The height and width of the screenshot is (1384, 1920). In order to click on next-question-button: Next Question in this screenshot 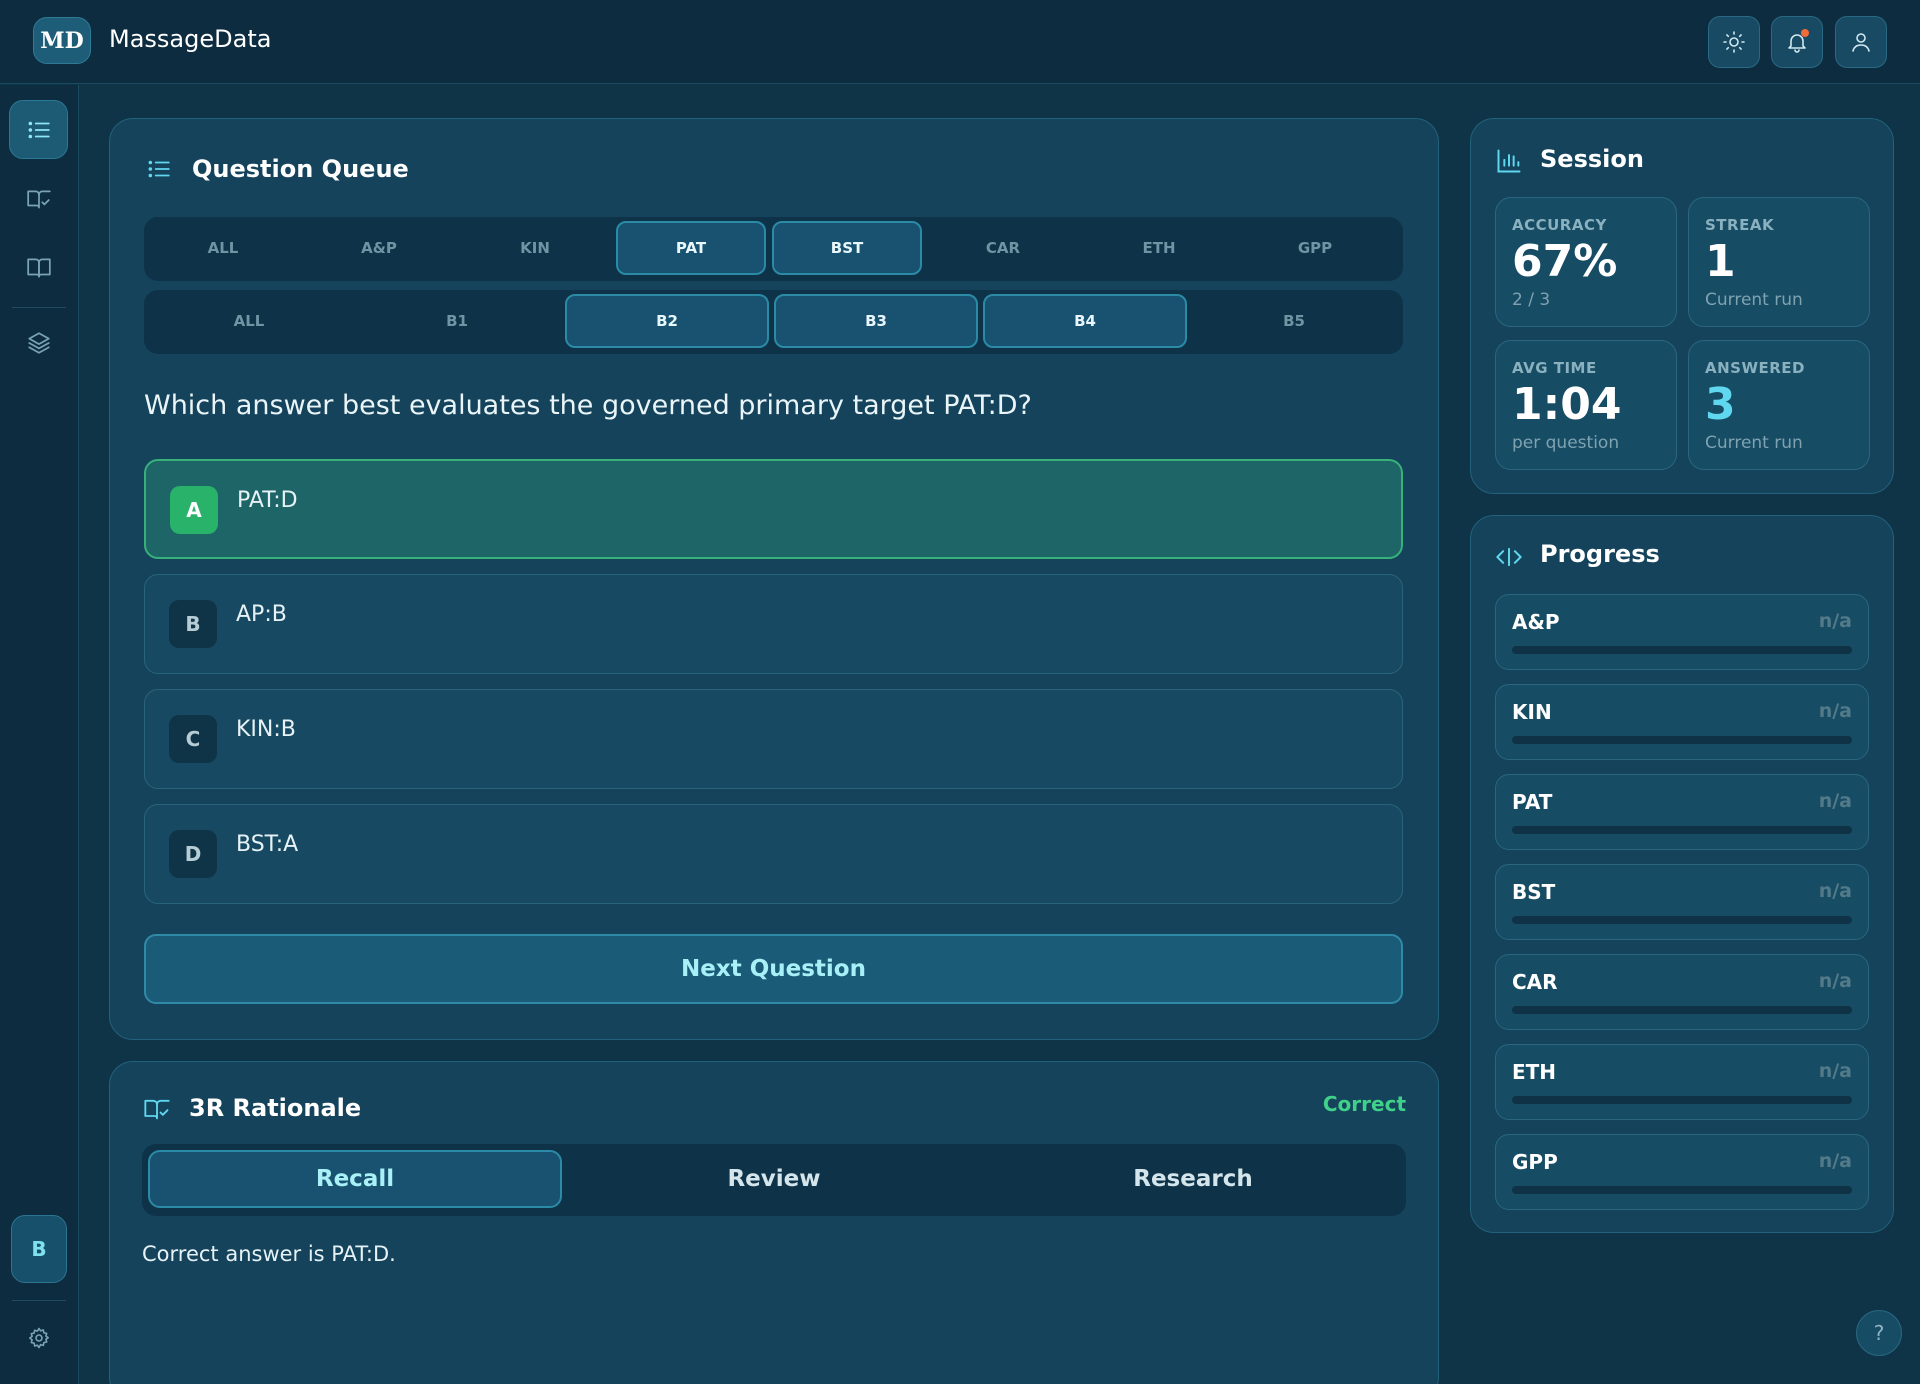, I will do `click(773, 969)`.